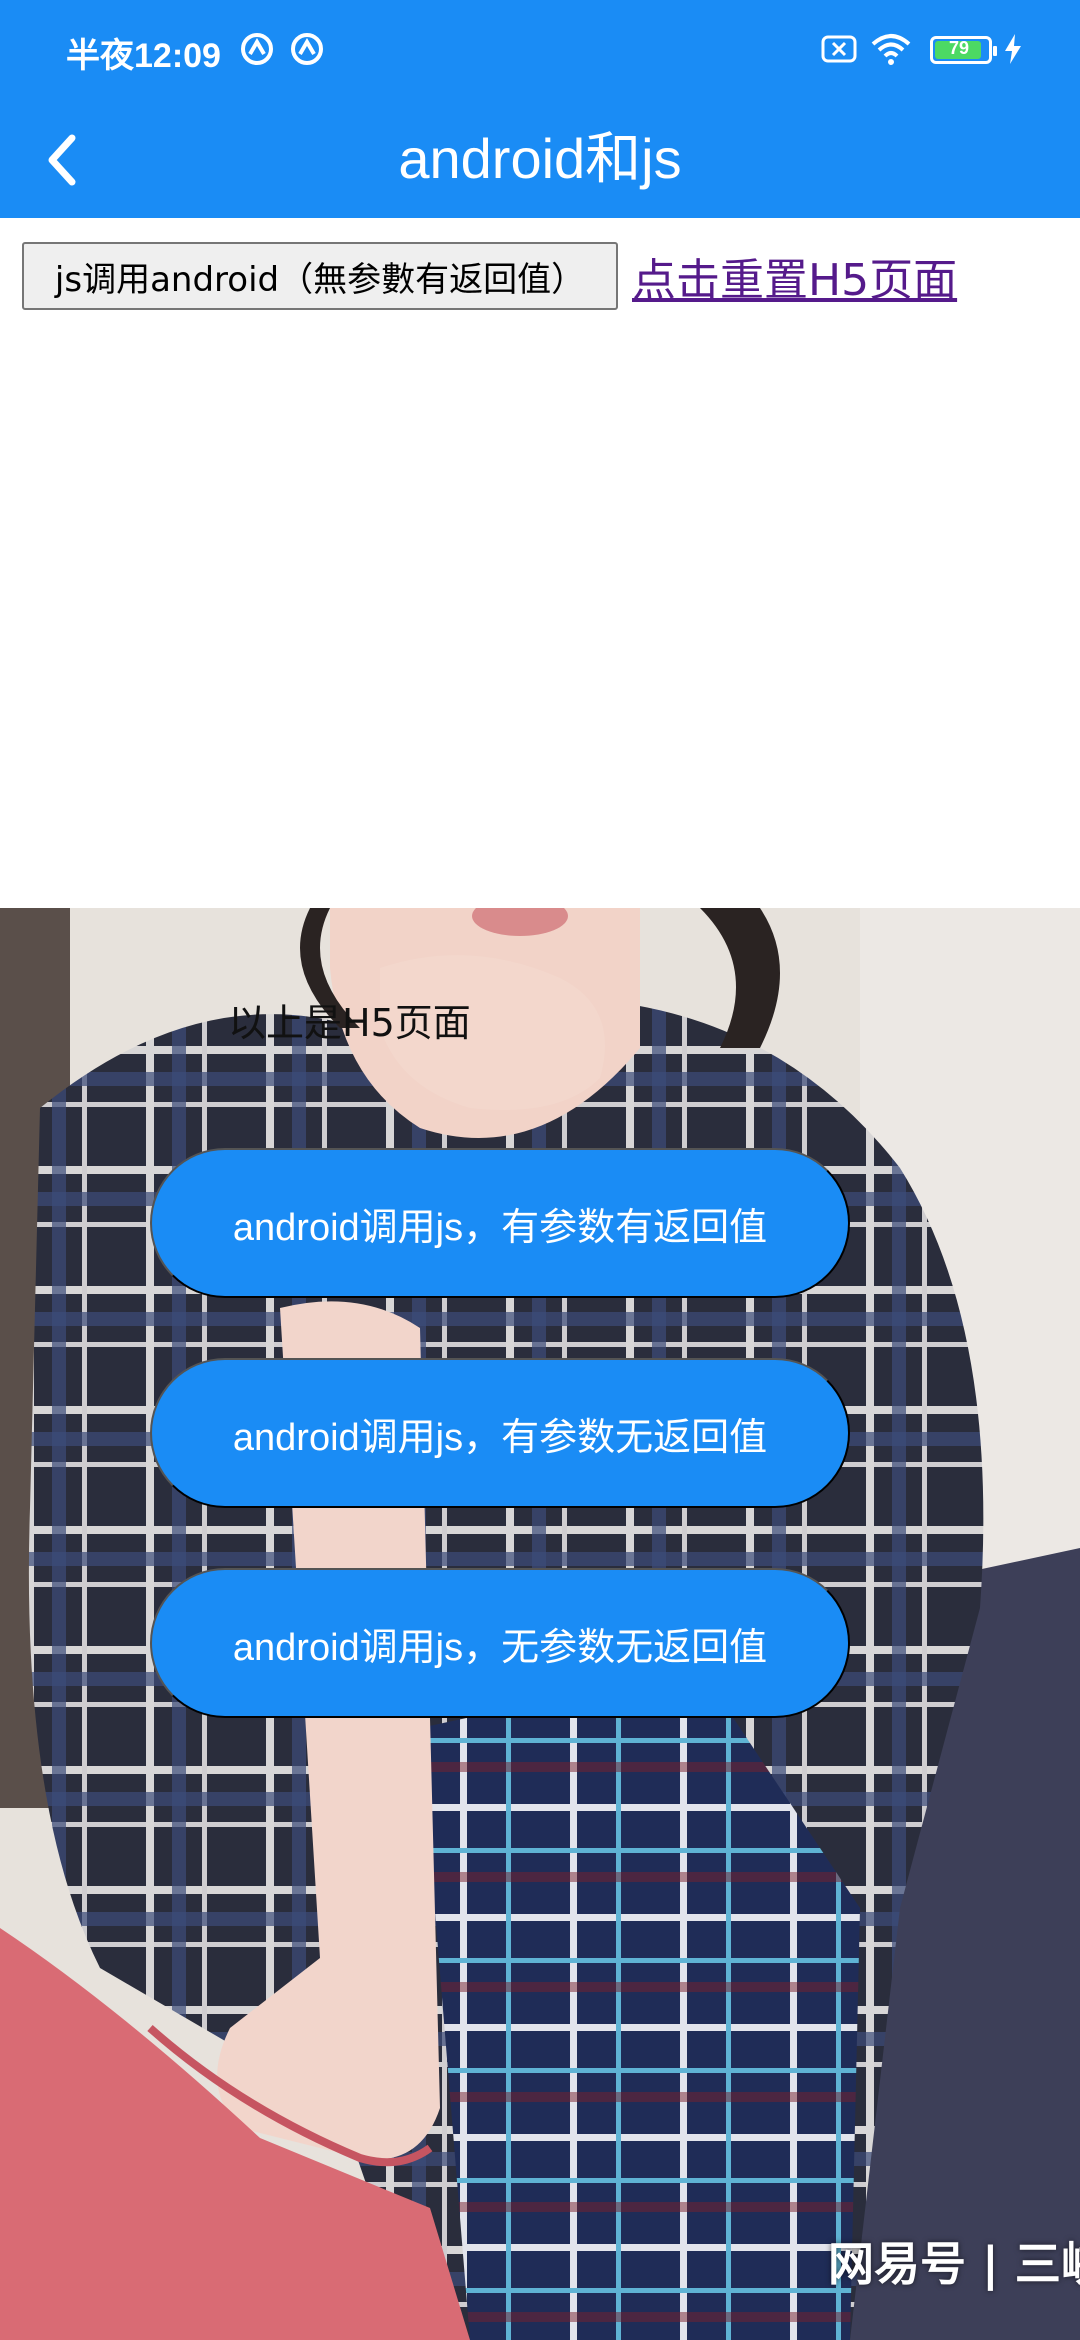  I want to click on android-call-js-no-params-no-return-button: android调用js，无参数无返回值, so click(500, 1643).